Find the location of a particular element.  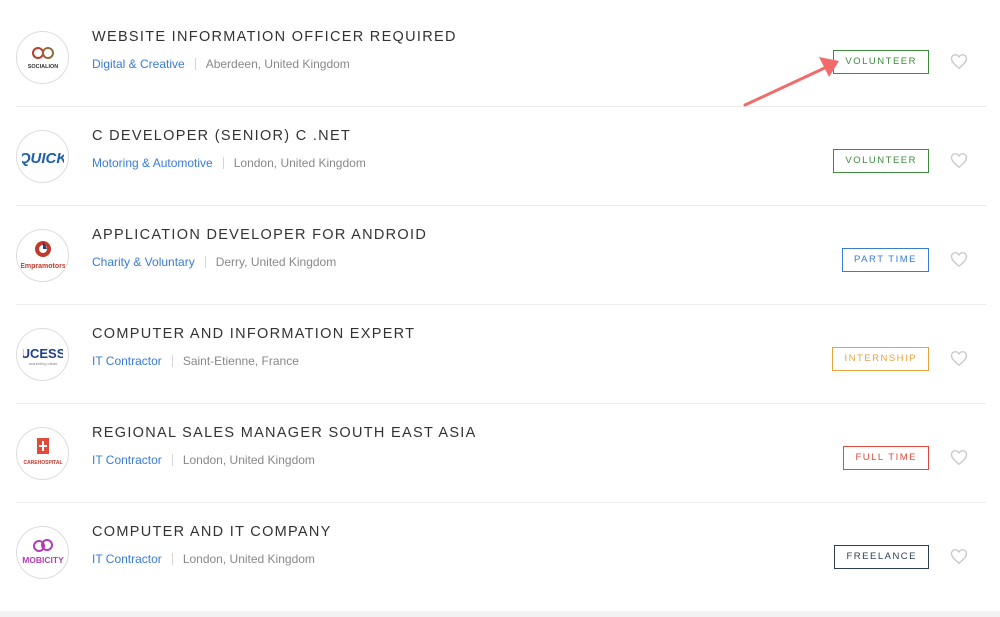

job-category-link: Digital & Creative is located at coordinates (138, 64).